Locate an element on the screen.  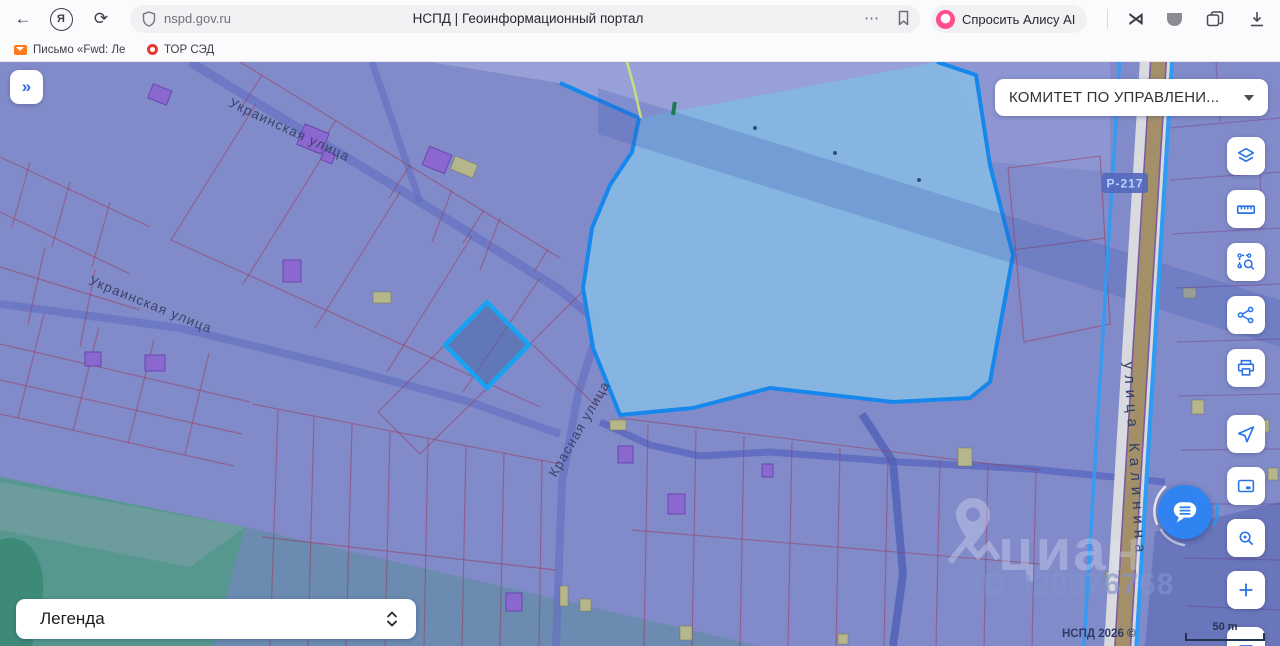
ruler-icon is located at coordinates (1246, 209).